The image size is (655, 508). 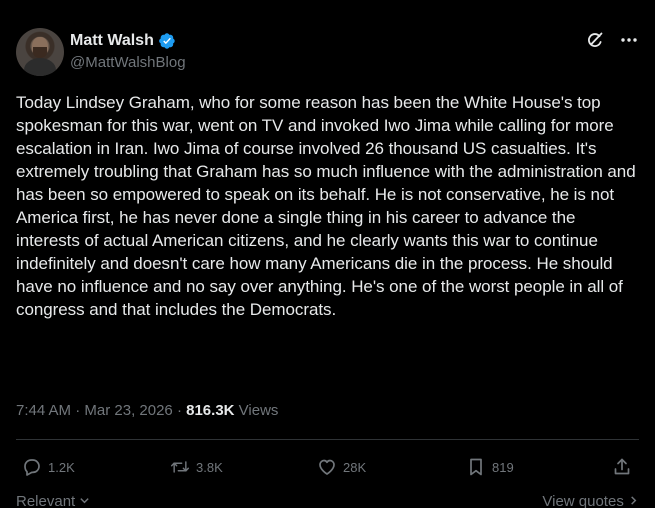 I want to click on bookmark-button: 819, so click(x=490, y=467).